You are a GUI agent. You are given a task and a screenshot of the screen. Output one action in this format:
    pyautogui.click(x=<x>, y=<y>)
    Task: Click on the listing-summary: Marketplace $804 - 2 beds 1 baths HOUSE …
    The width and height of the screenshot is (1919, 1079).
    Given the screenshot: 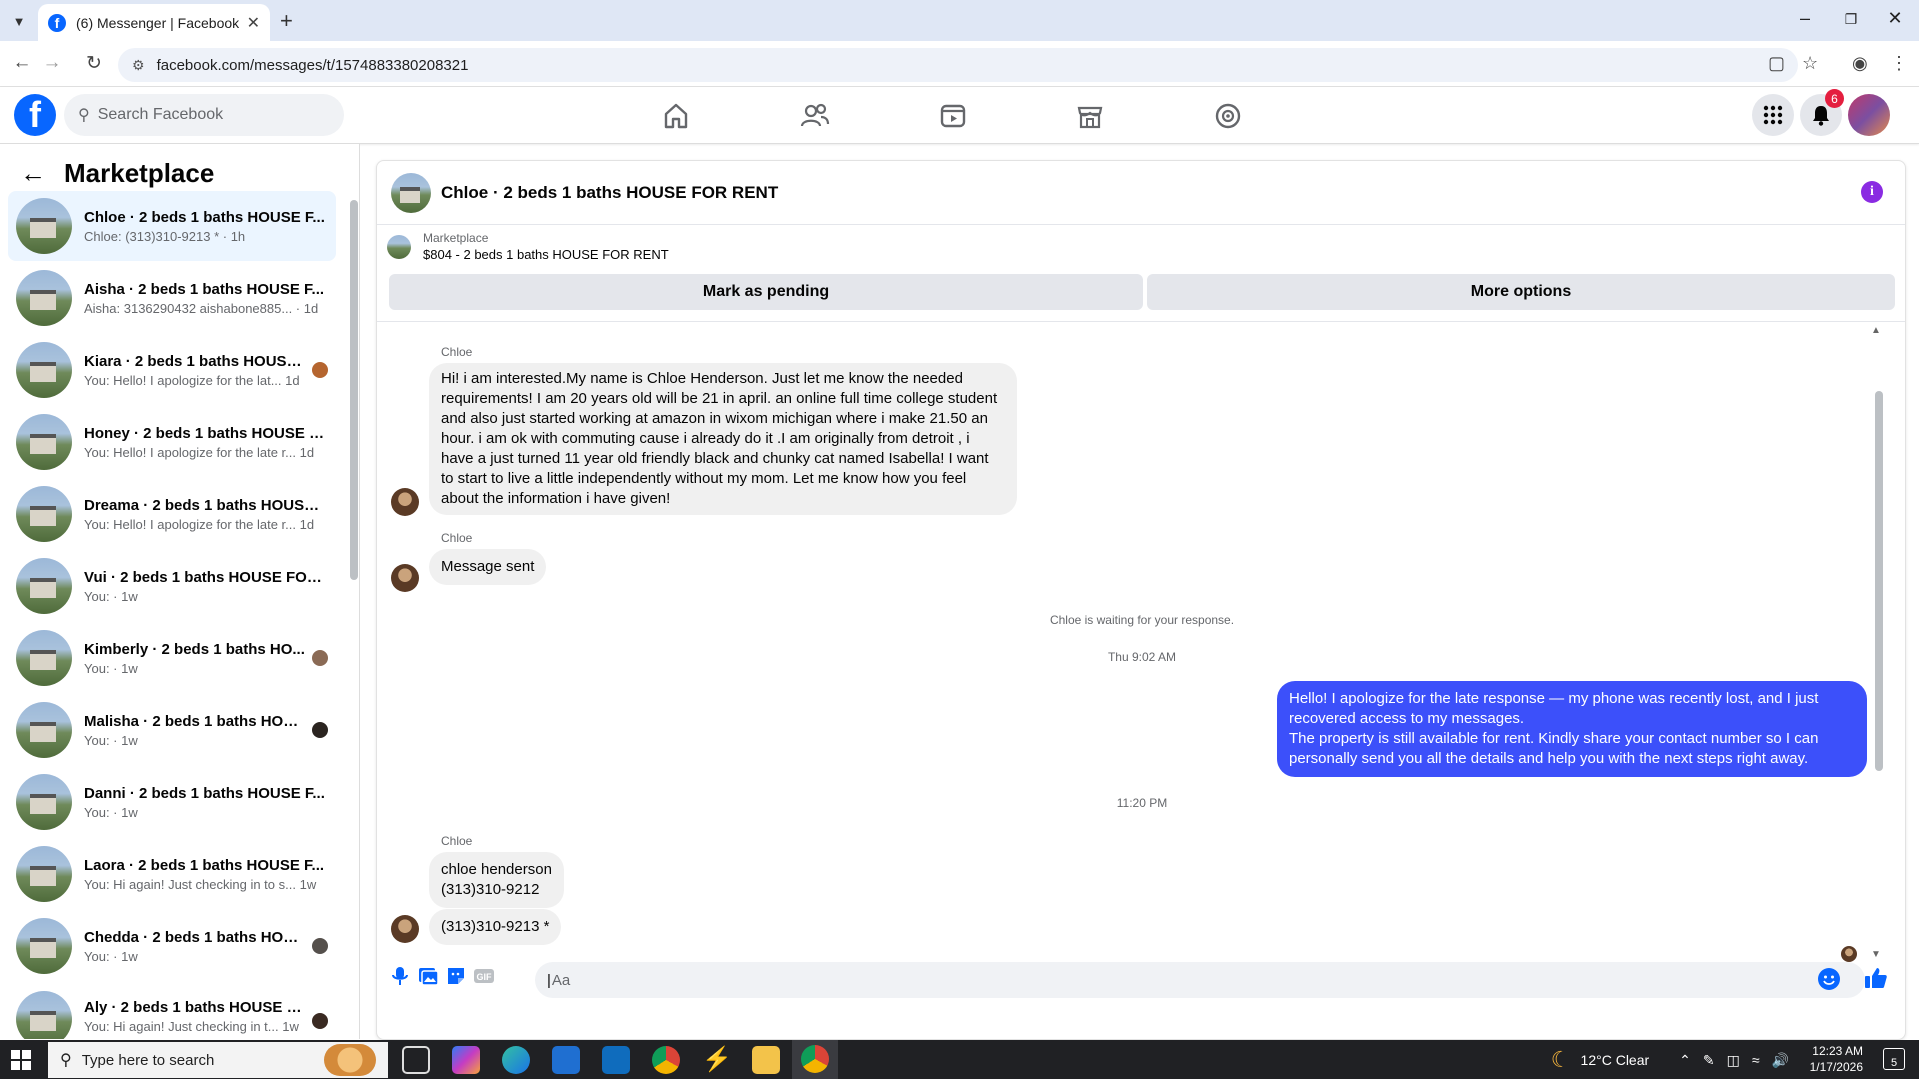 What is the action you would take?
    pyautogui.click(x=528, y=246)
    